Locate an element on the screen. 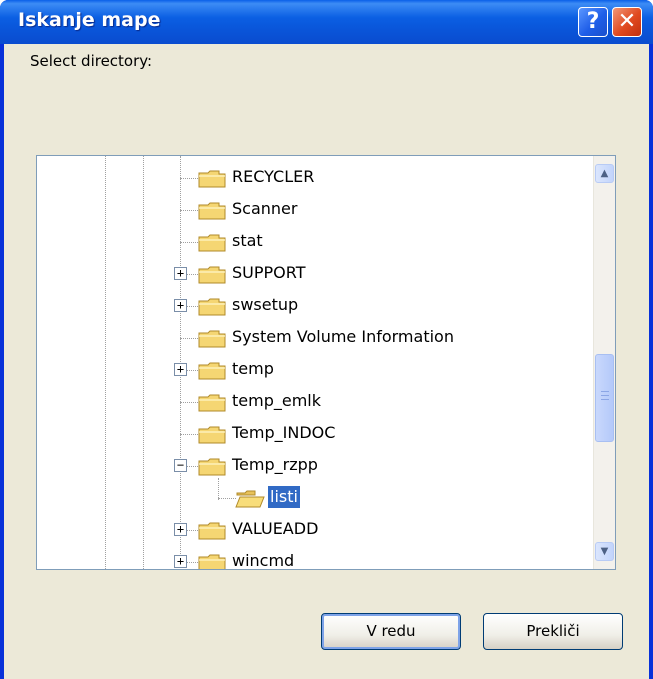 This screenshot has height=679, width=653. tree-item-label: temp is located at coordinates (253, 368).